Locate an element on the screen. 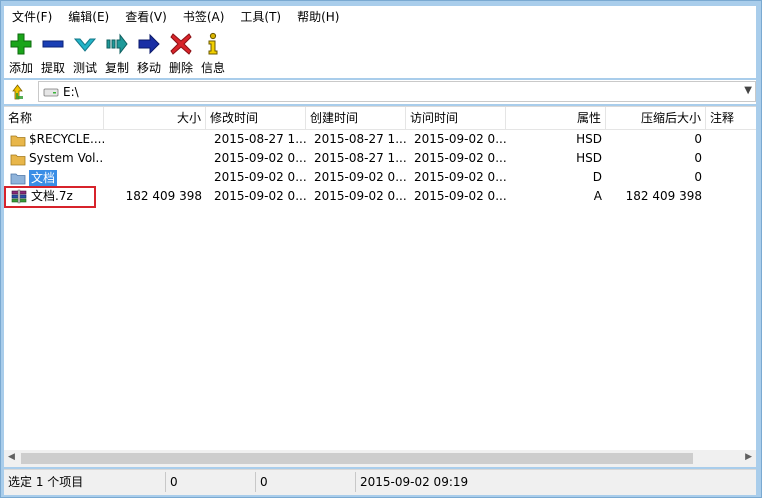  file-attributes: D is located at coordinates (597, 177).